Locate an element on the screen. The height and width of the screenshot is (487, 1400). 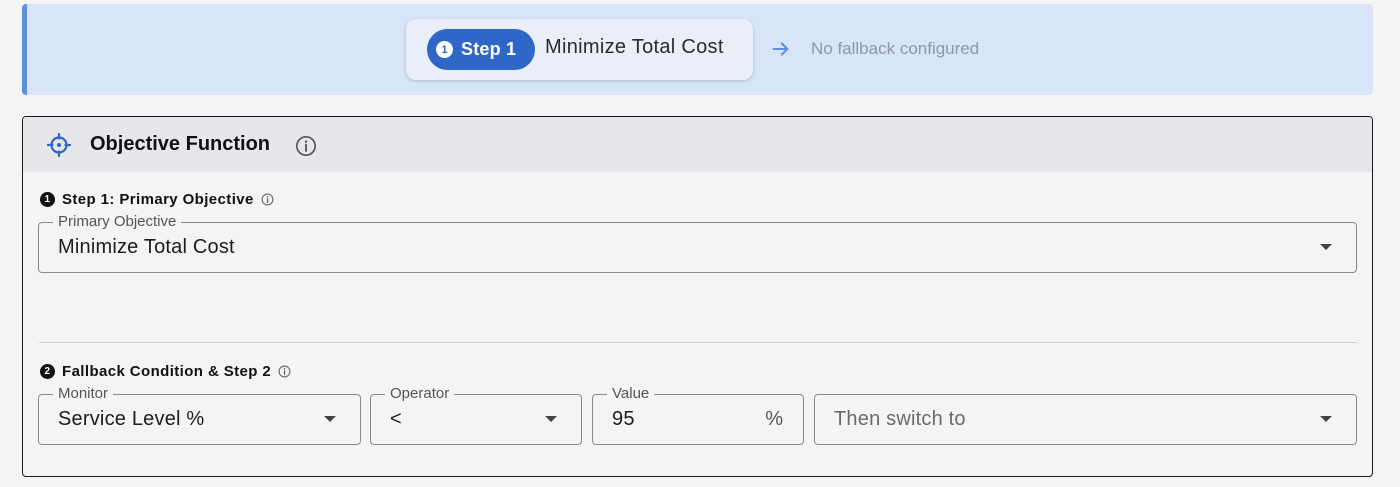
primary-objective-label: Primary Objective is located at coordinates (117, 222).